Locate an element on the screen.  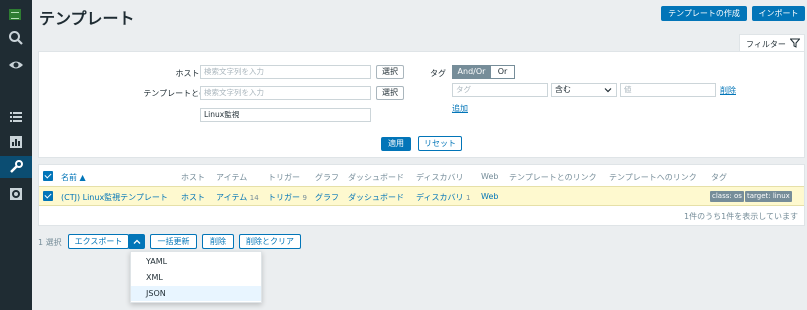
discovery-link: ディスカバリ is located at coordinates (439, 197).